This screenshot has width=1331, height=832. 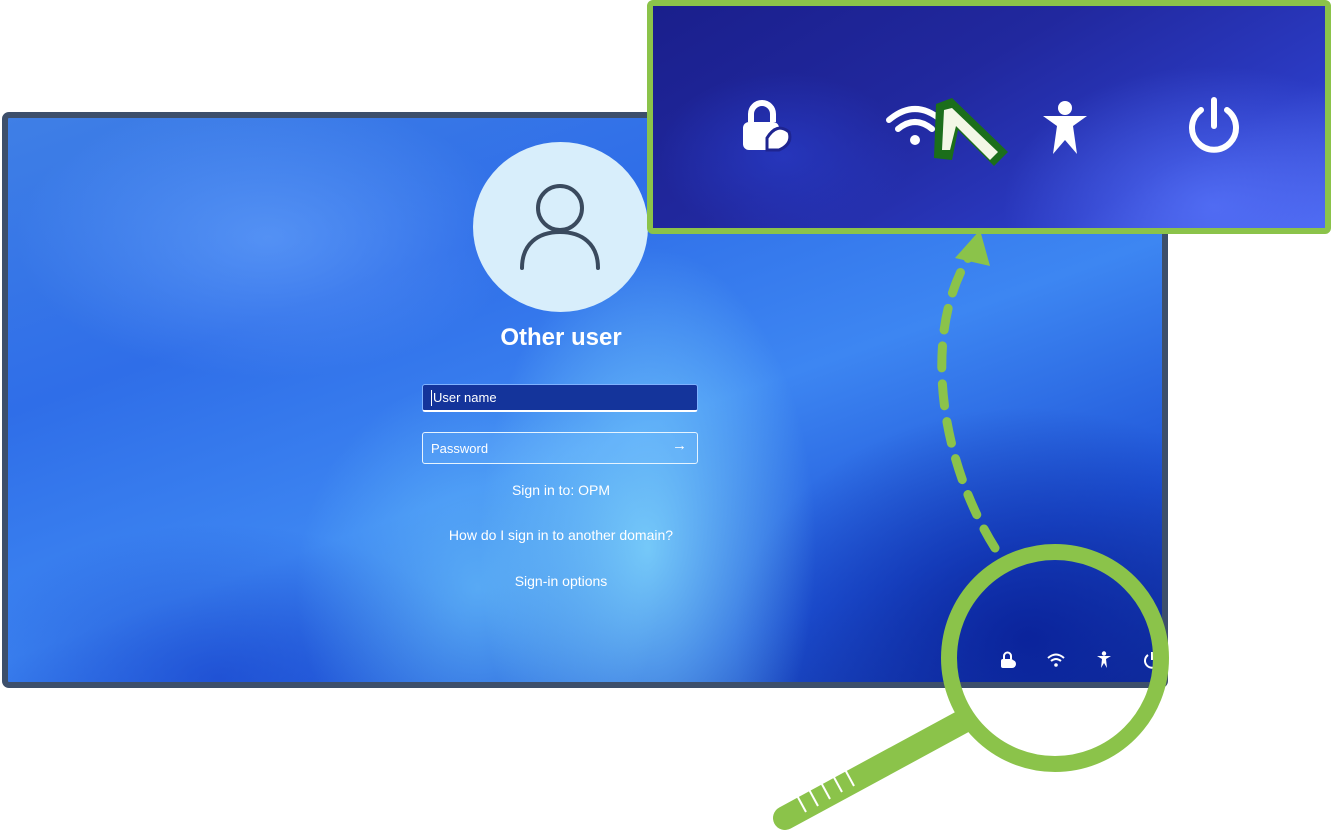 I want to click on pointer-arrow-icon, so click(x=971, y=132).